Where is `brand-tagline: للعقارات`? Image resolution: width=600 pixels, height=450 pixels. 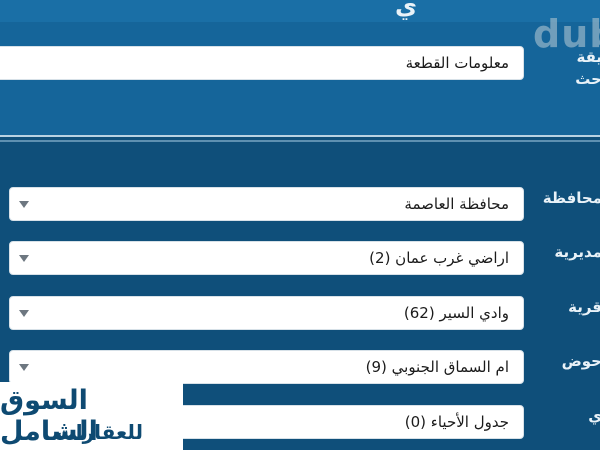
brand-tagline: للعقارات is located at coordinates (99, 432).